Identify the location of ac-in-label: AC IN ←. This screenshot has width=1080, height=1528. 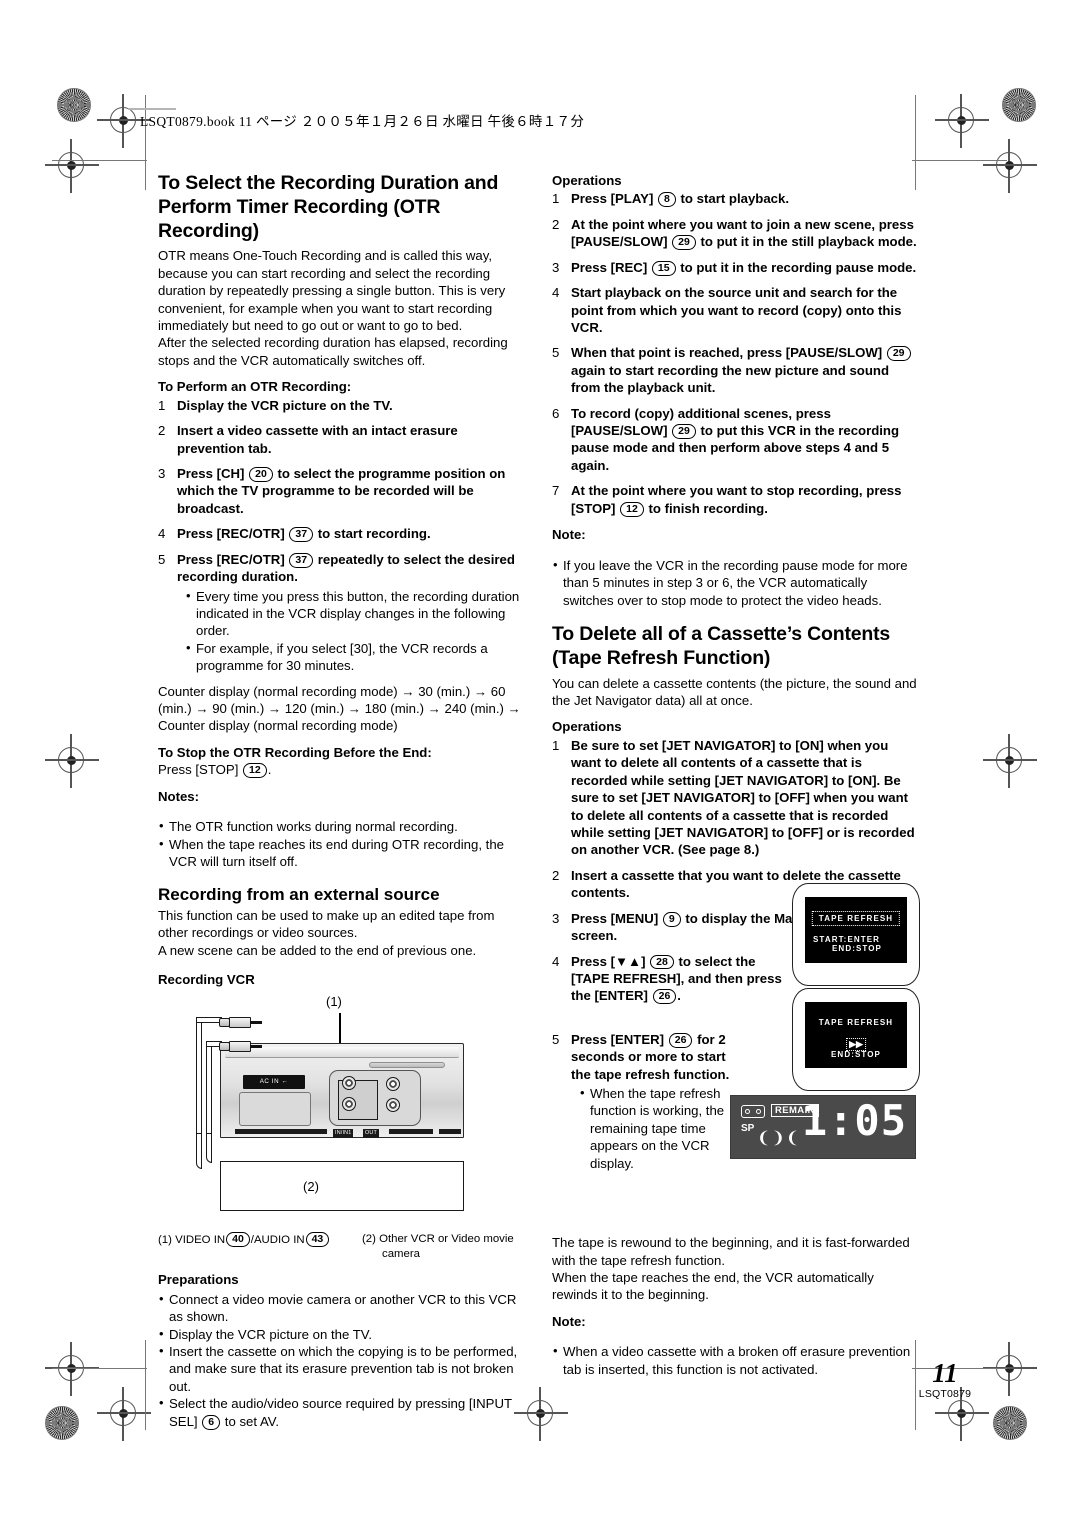
(274, 1082).